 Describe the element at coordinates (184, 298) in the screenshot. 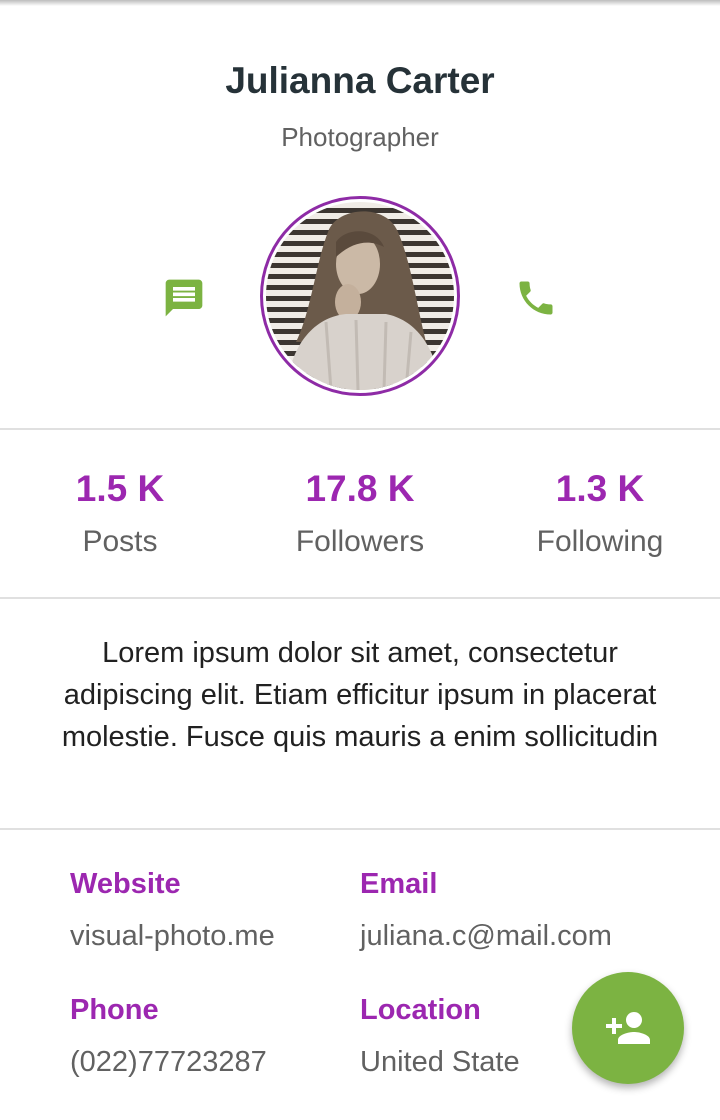

I see `message-icon` at that location.